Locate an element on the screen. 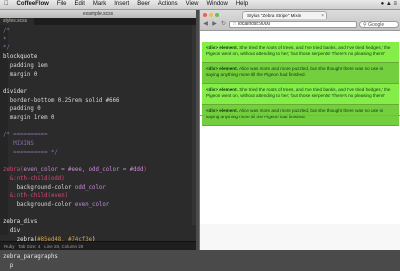  code-token: zebra( is located at coordinates (13, 170).